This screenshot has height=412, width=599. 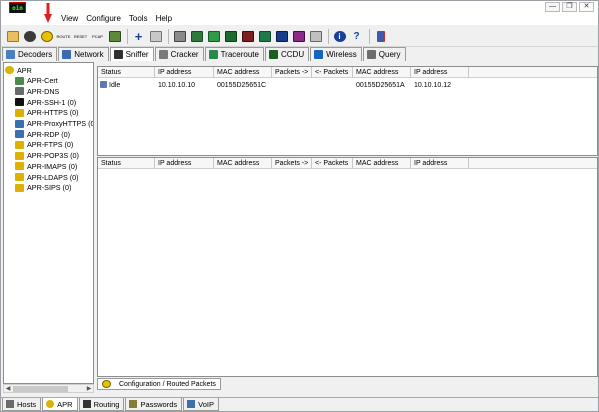 What do you see at coordinates (179, 54) in the screenshot?
I see `tab-cracker: Cracker` at bounding box center [179, 54].